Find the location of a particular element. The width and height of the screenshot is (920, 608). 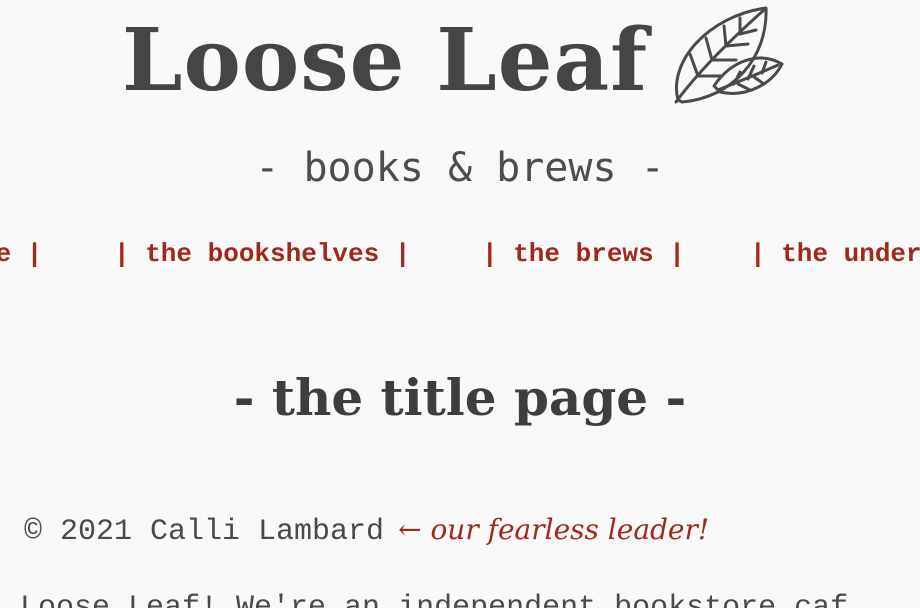

leader-note: ← our fearless leader! is located at coordinates (554, 529).